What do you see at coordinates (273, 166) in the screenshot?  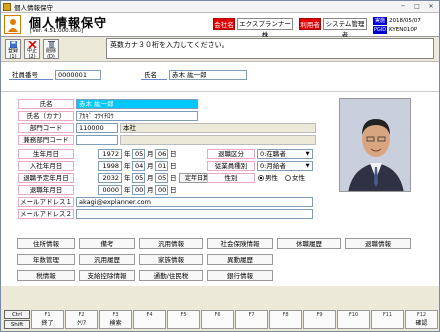 I see `type-value: 0:月給者` at bounding box center [273, 166].